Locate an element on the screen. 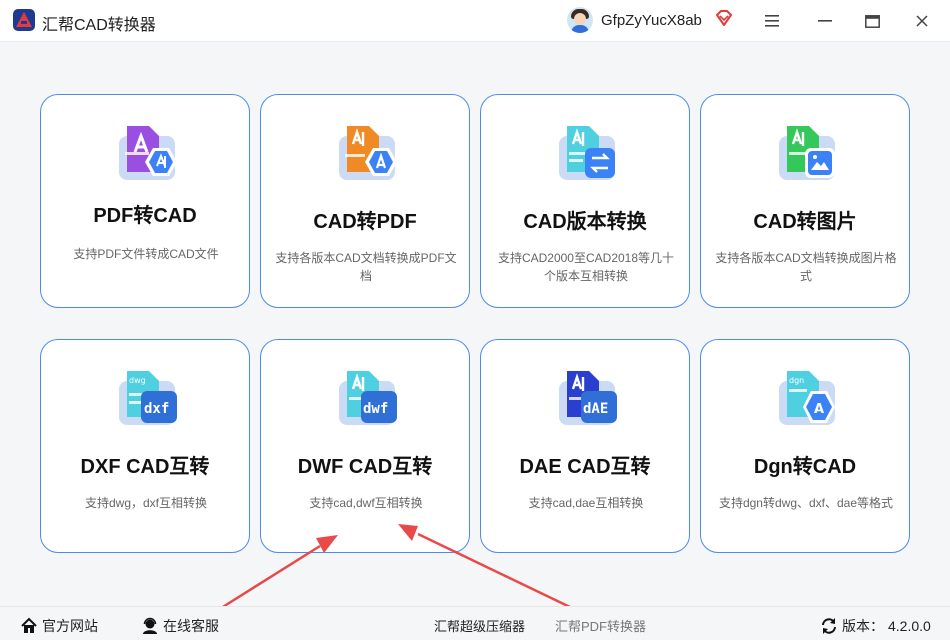 The width and height of the screenshot is (950, 640). close-icon is located at coordinates (922, 21).